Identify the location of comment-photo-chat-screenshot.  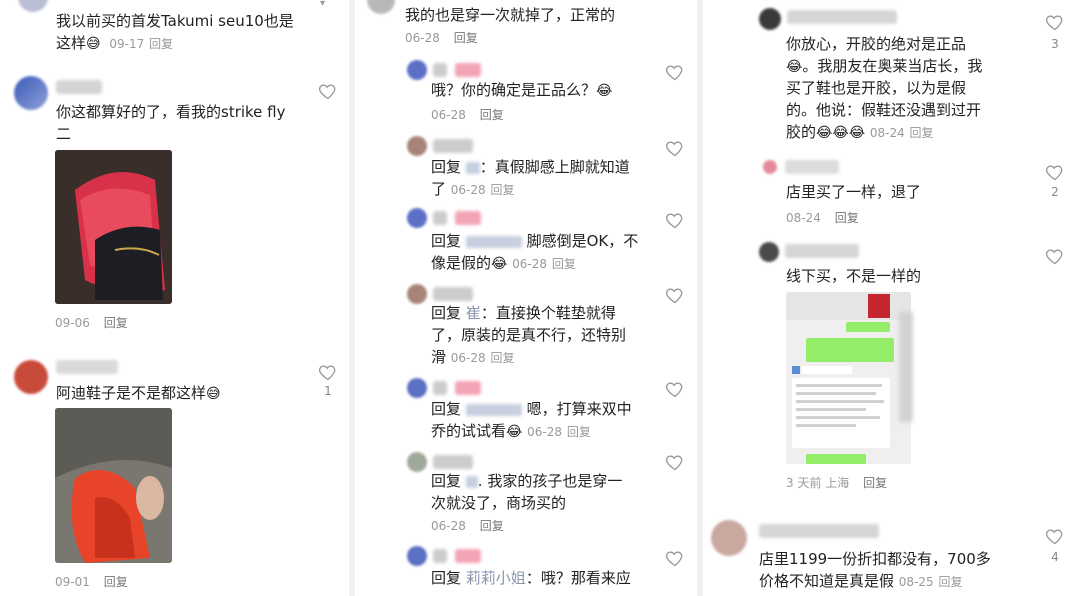
(848, 378).